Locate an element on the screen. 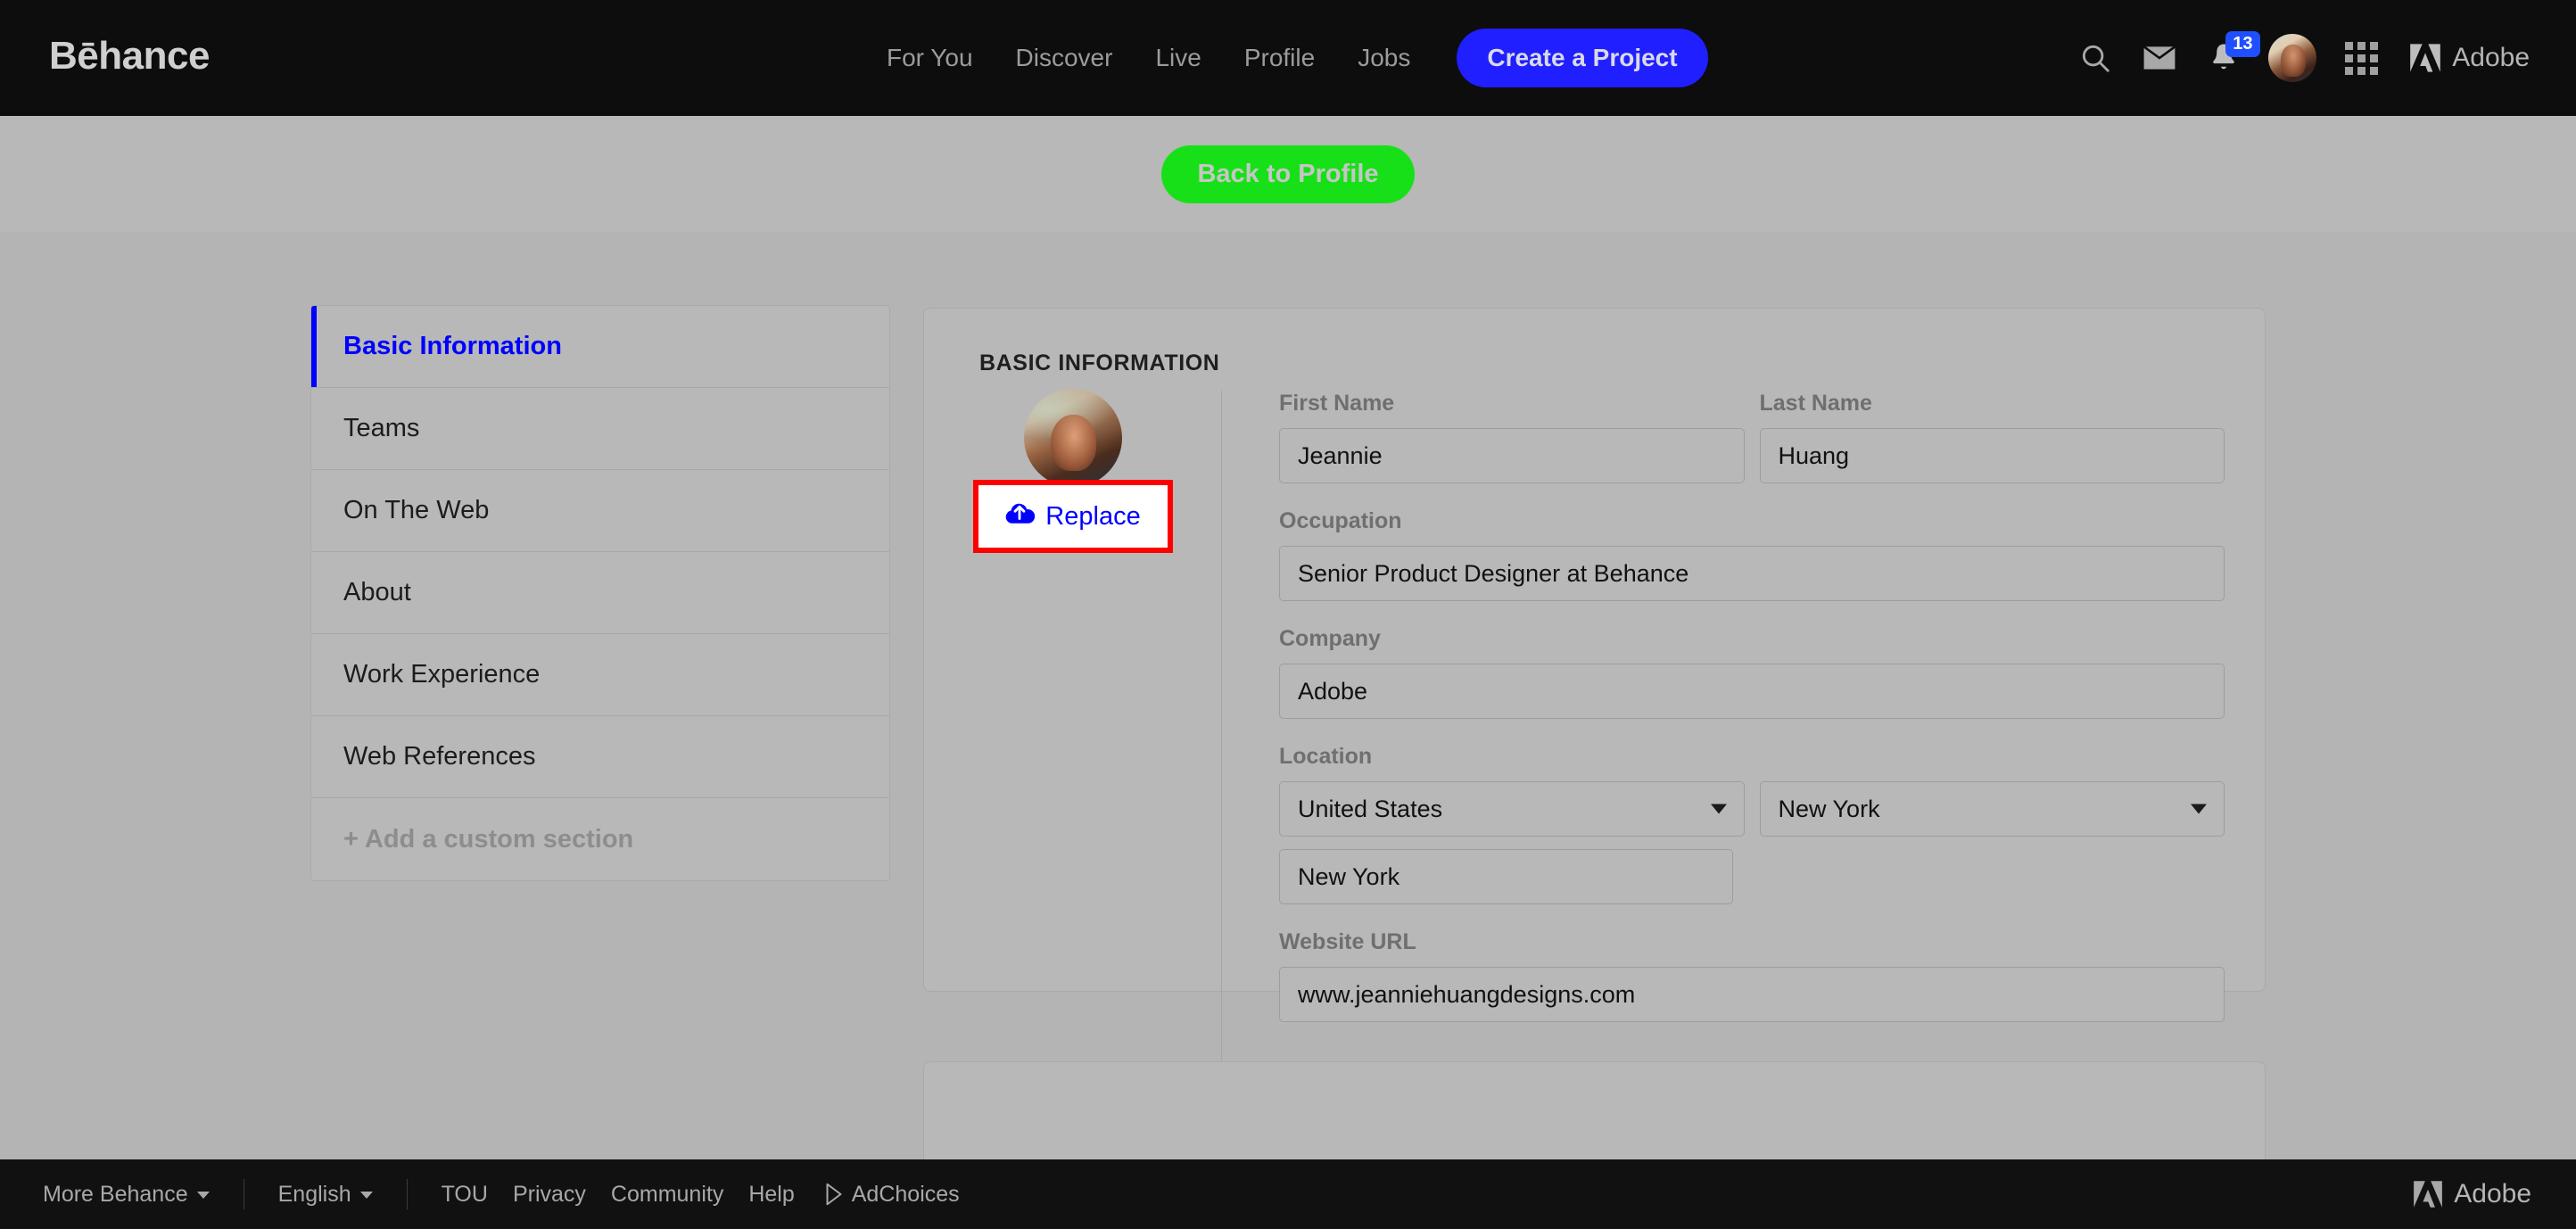 The width and height of the screenshot is (2576, 1229). replace-highlight-box: Replace is located at coordinates (1073, 516).